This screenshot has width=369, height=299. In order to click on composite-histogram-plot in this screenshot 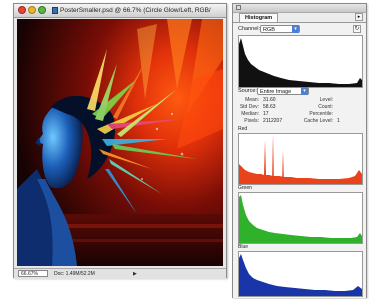, I will do `click(300, 62)`.